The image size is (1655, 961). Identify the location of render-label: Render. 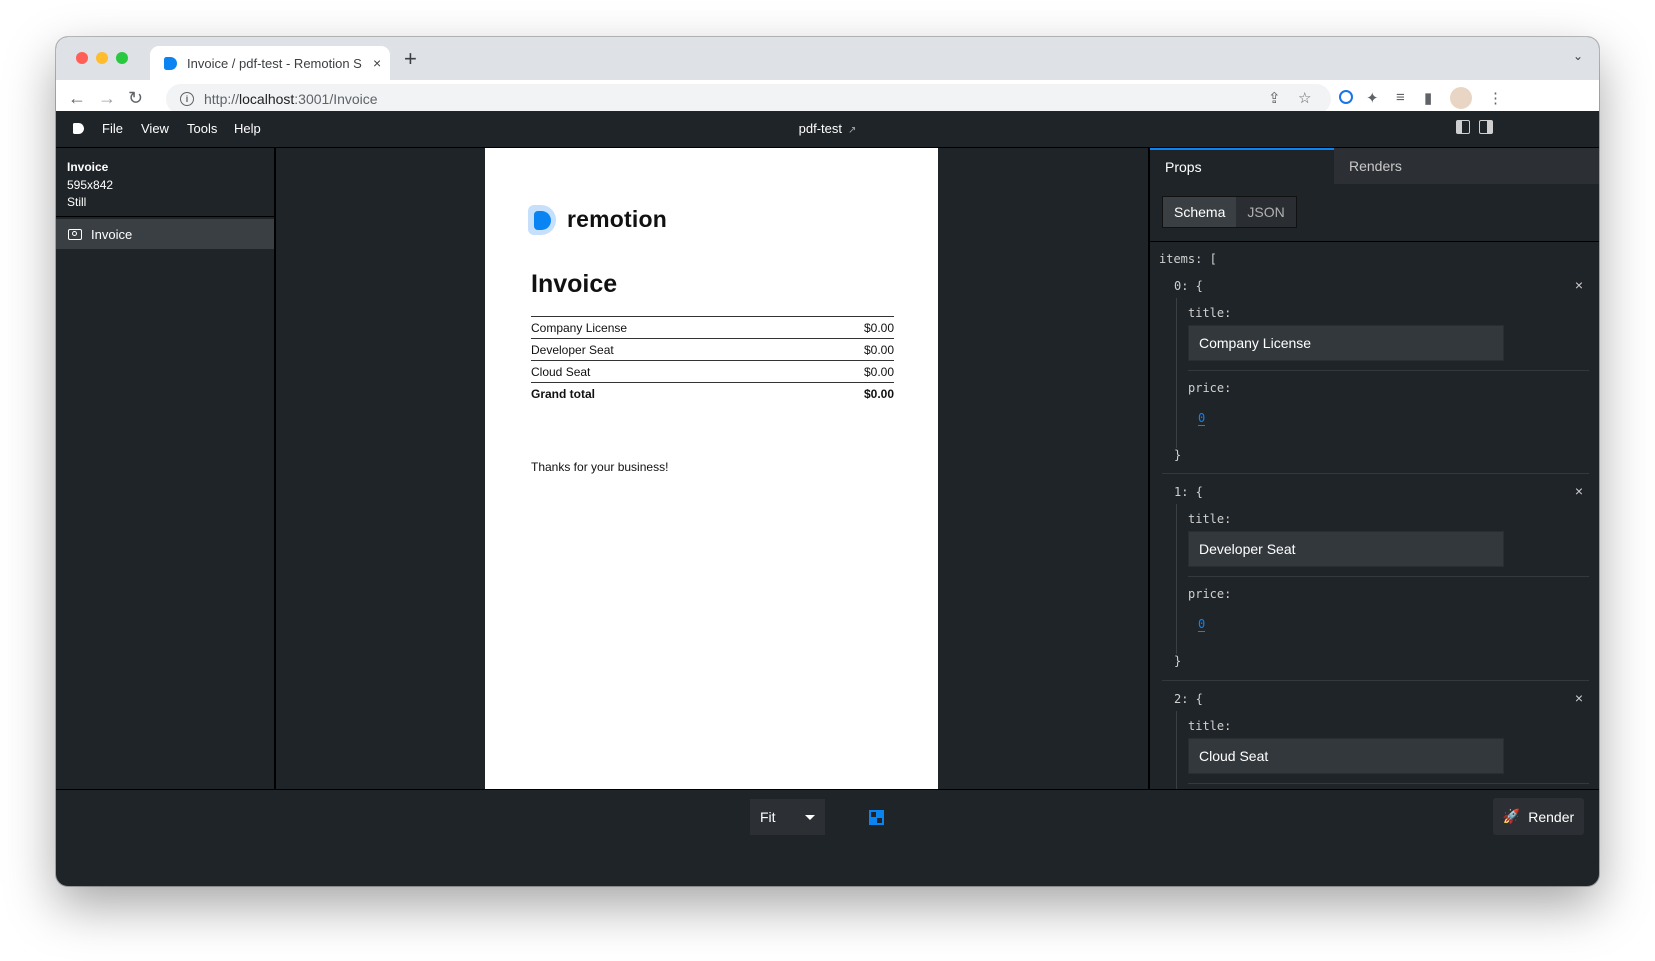
(1551, 816).